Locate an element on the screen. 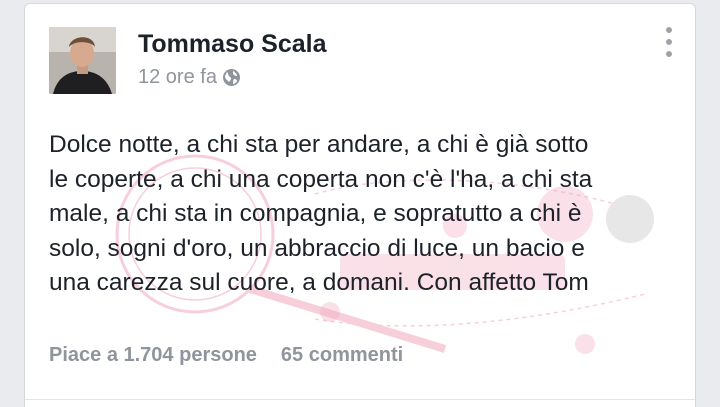 The width and height of the screenshot is (720, 407). avatar is located at coordinates (82, 60).